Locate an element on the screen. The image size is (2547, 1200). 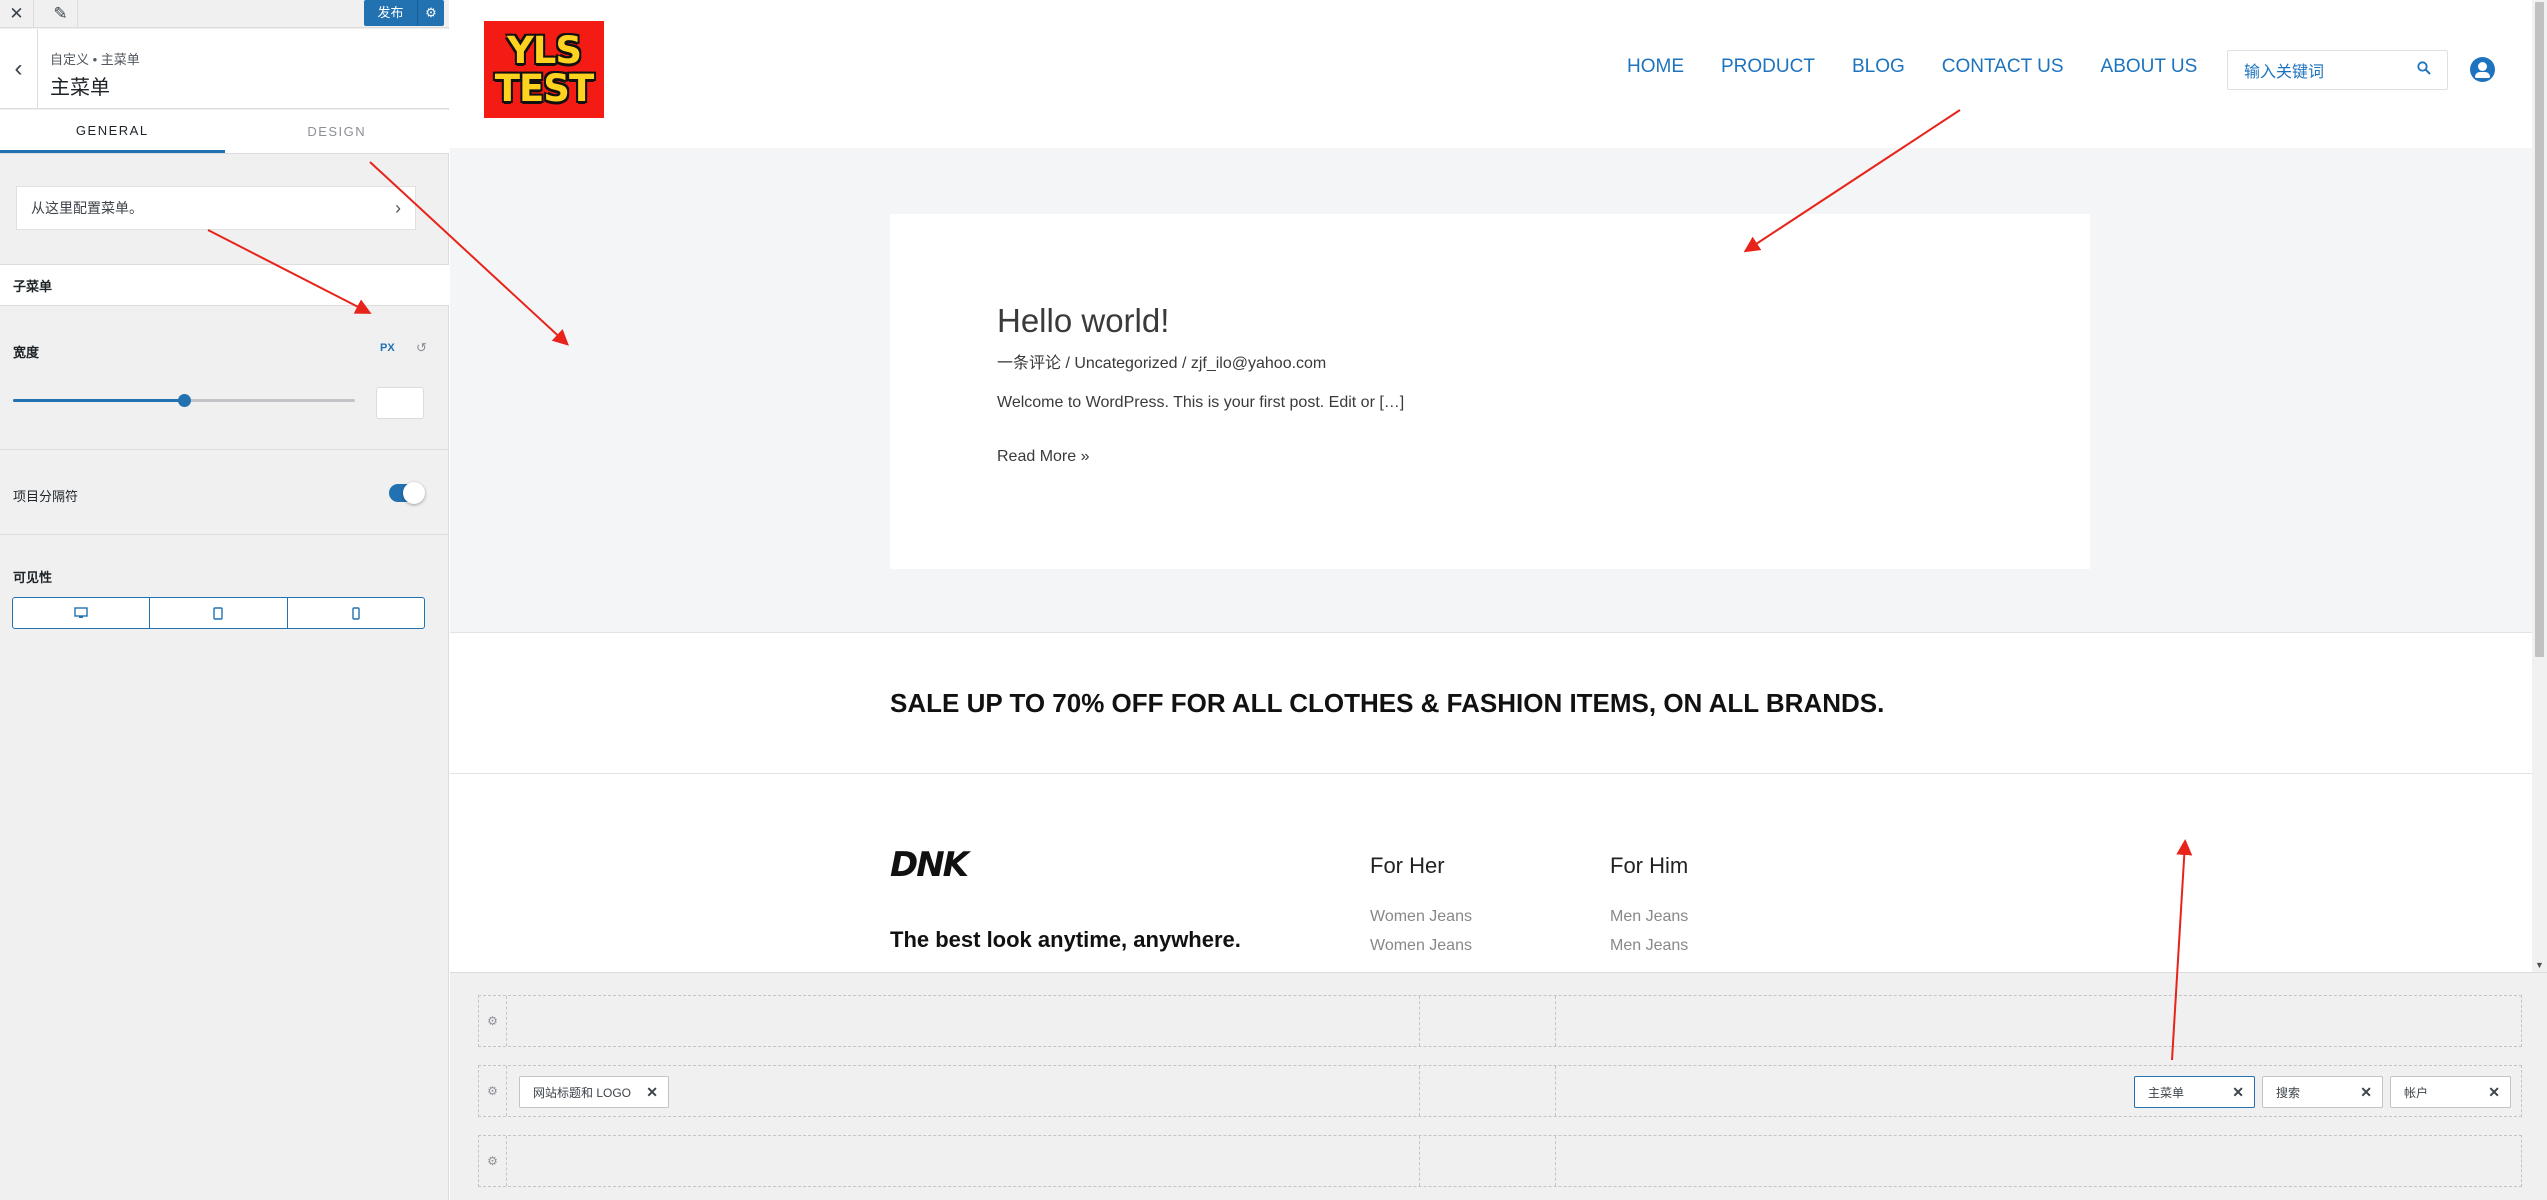
preview-scrollbar: ▼ is located at coordinates (2539, 486).